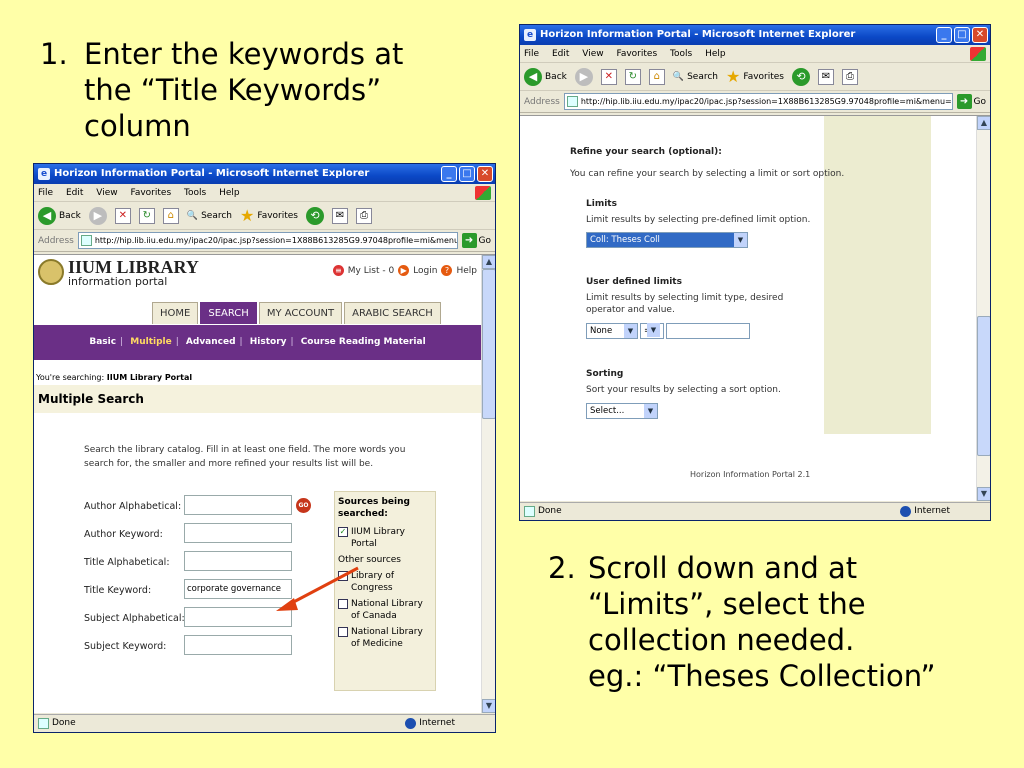 The height and width of the screenshot is (768, 1024). What do you see at coordinates (392, 313) in the screenshot?
I see `tab-arabic-search: ARABIC SEARCH` at bounding box center [392, 313].